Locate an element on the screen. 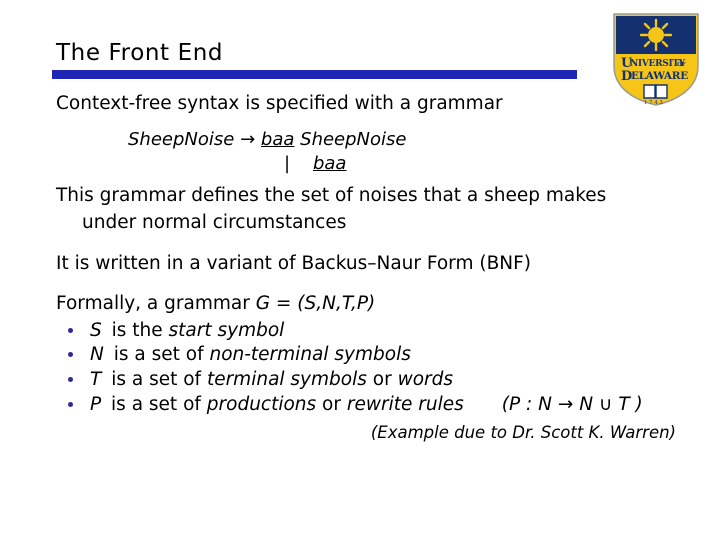 The image size is (720, 540). bullet-text: is the is located at coordinates (137, 330).